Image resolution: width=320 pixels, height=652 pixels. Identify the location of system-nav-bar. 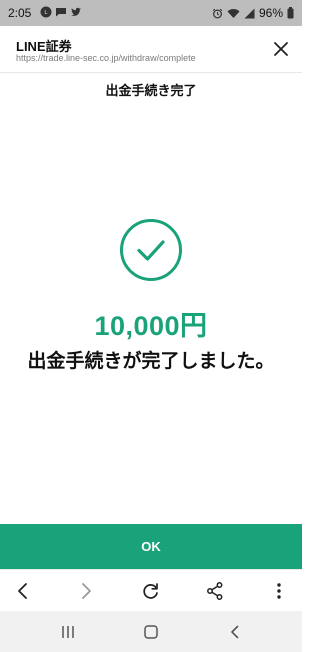
(151, 631).